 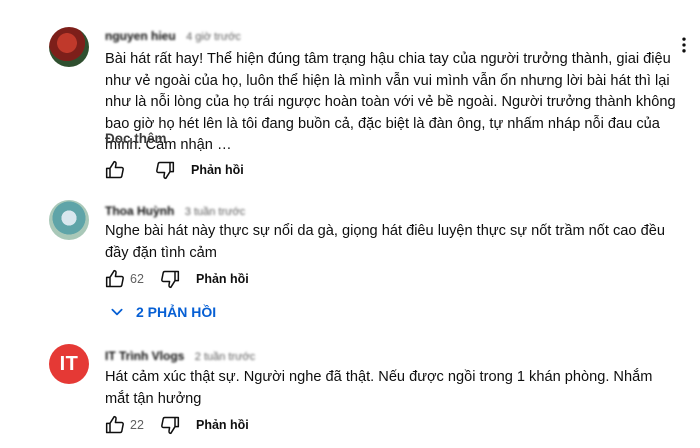 I want to click on comment-header: IT Trình Vlogs 2 tuần trước, so click(x=180, y=355).